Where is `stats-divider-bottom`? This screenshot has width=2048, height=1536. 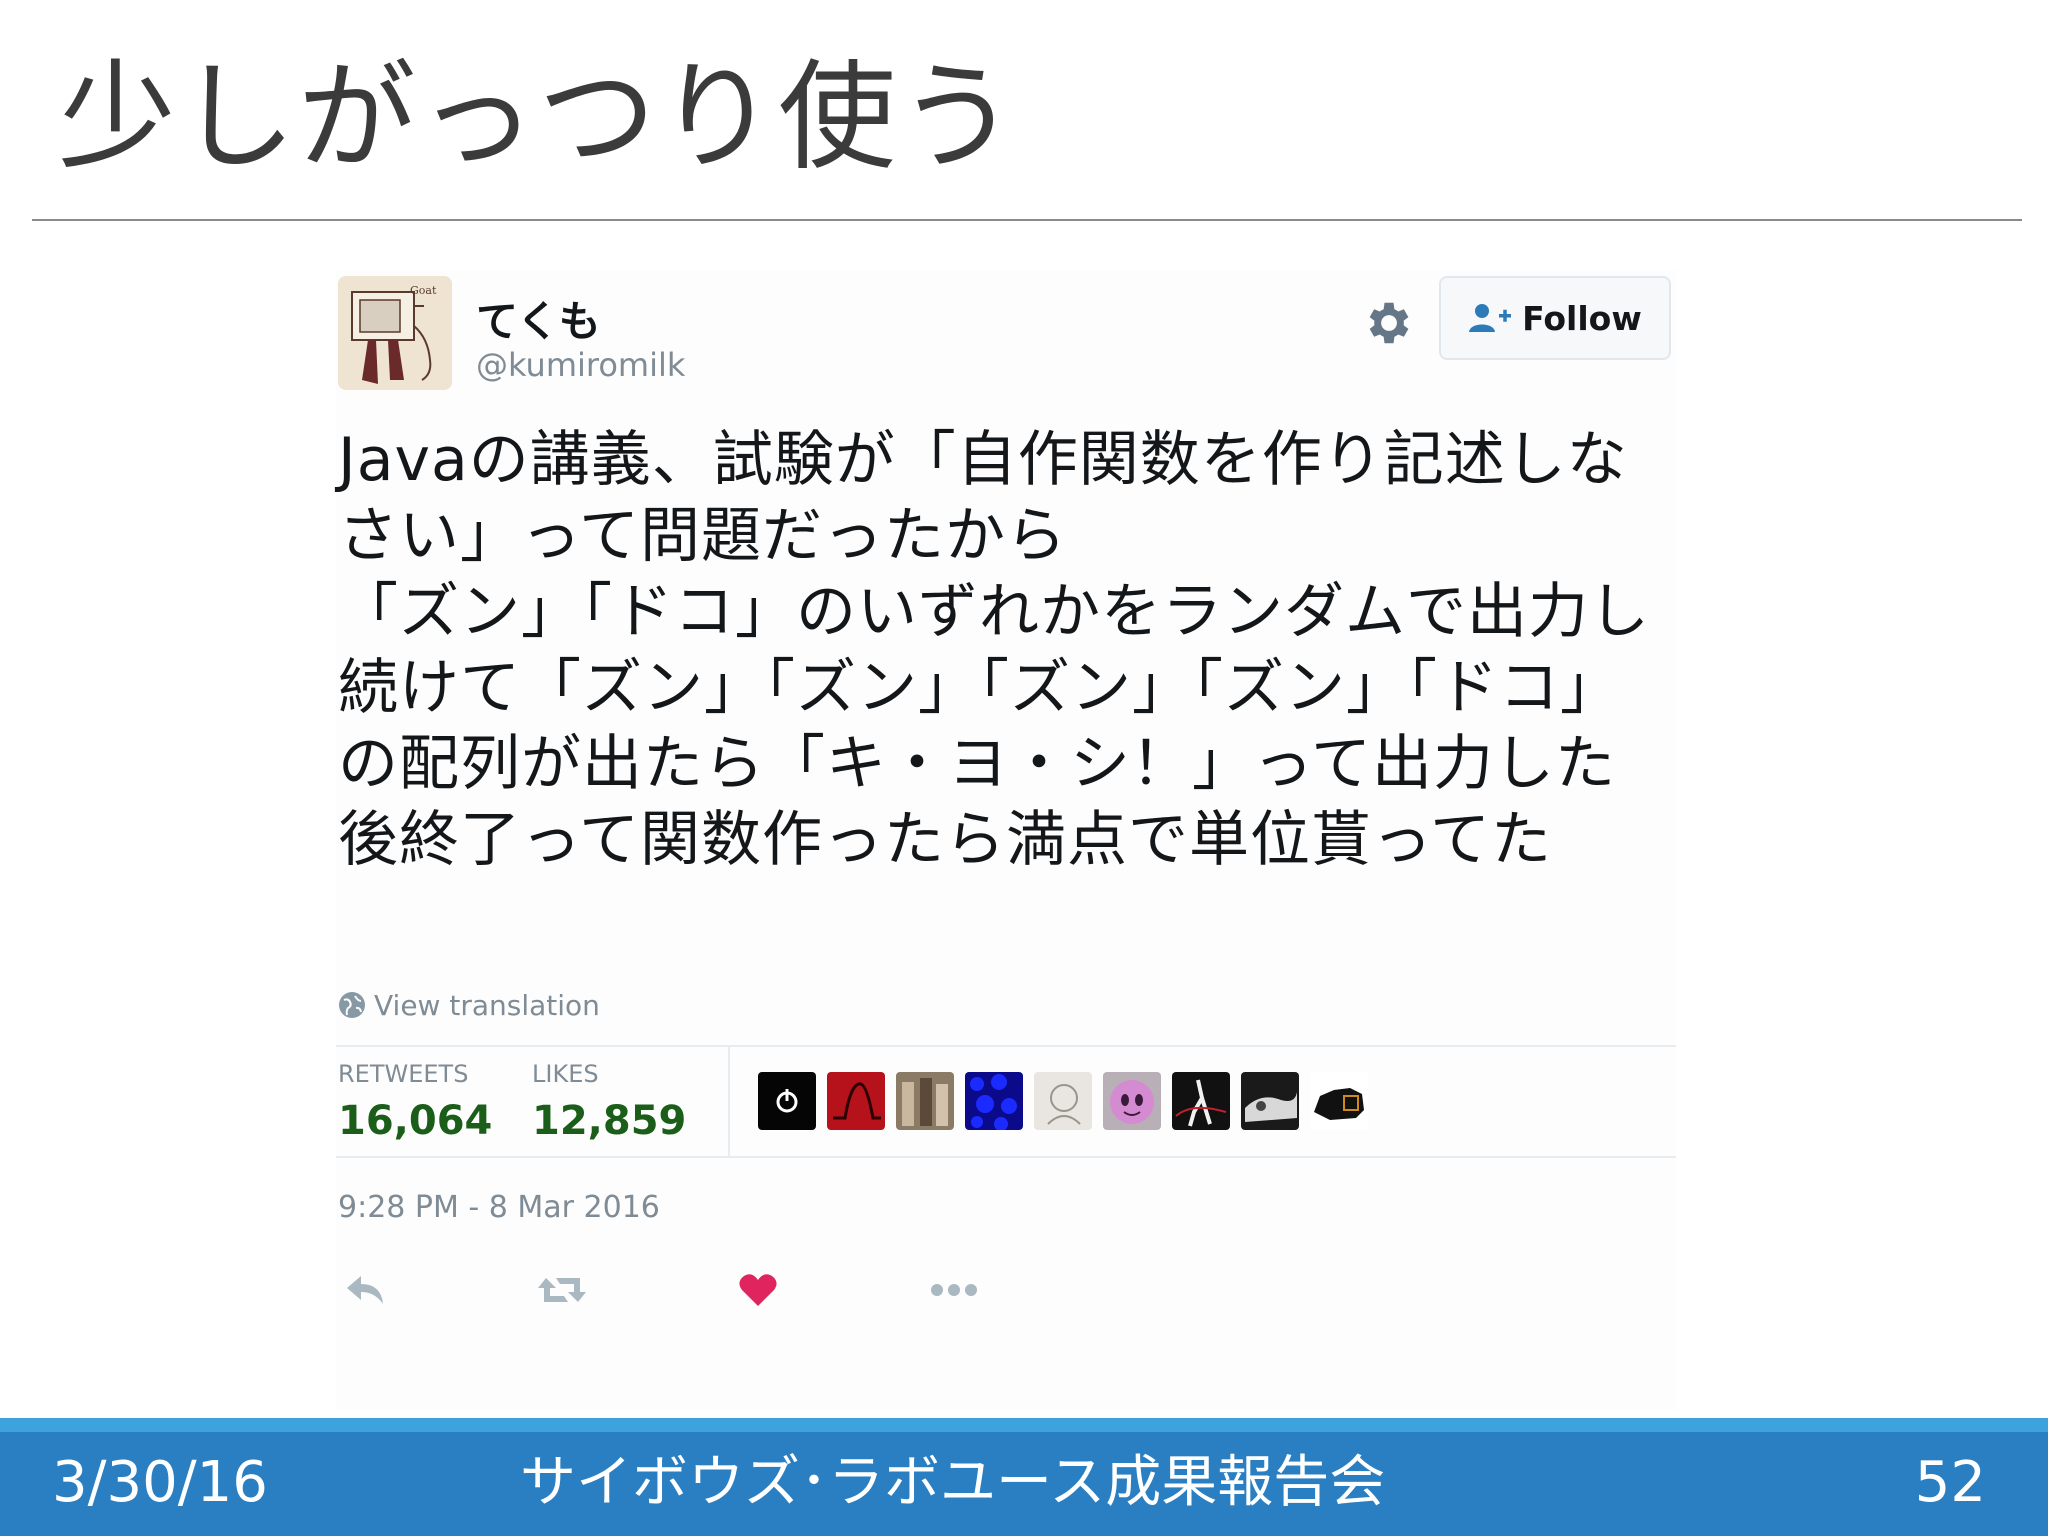 stats-divider-bottom is located at coordinates (1006, 1157).